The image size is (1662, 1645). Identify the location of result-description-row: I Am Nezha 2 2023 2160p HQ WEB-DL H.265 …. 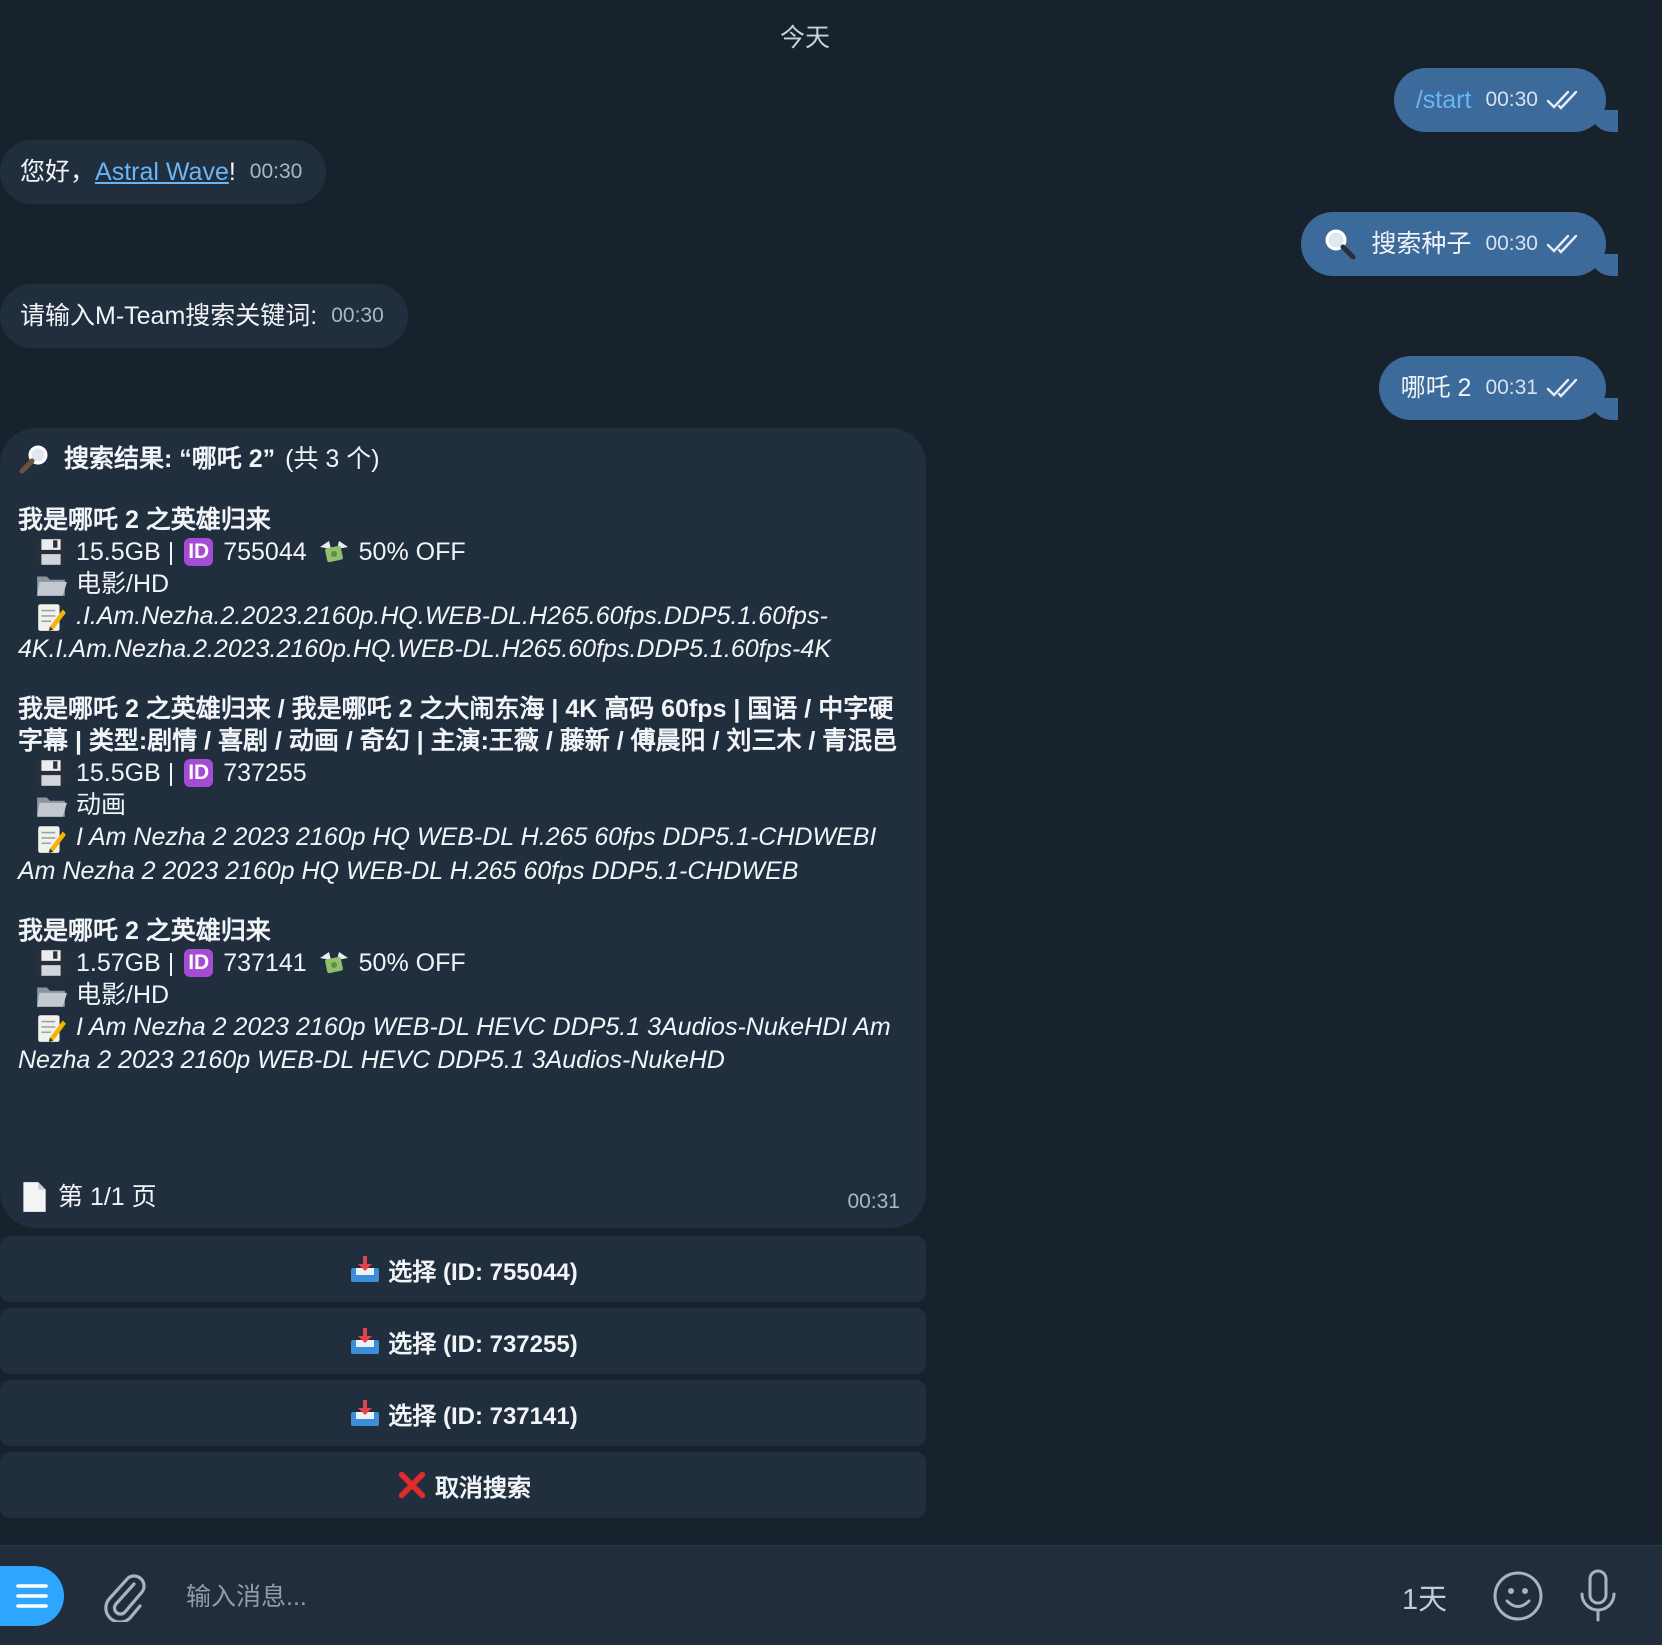
(462, 853).